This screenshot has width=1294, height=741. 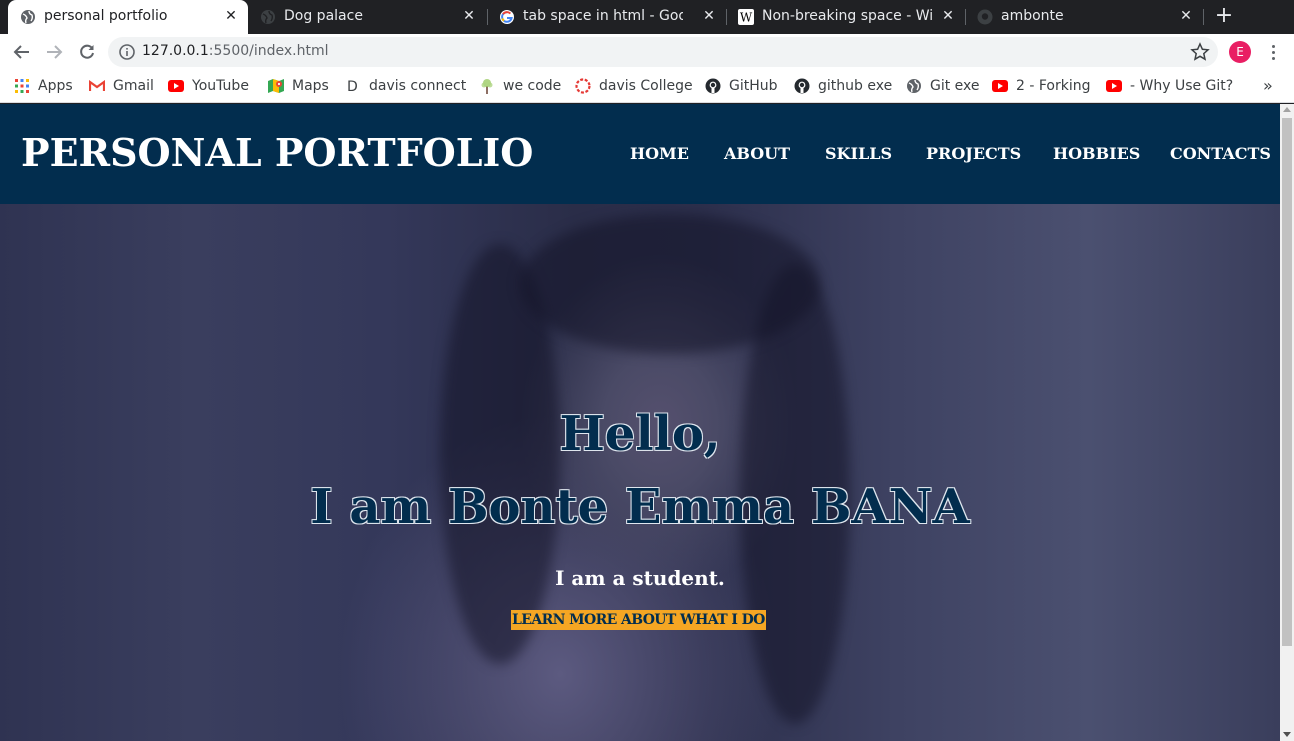 I want to click on bookmark-label: Apps, so click(x=55, y=86).